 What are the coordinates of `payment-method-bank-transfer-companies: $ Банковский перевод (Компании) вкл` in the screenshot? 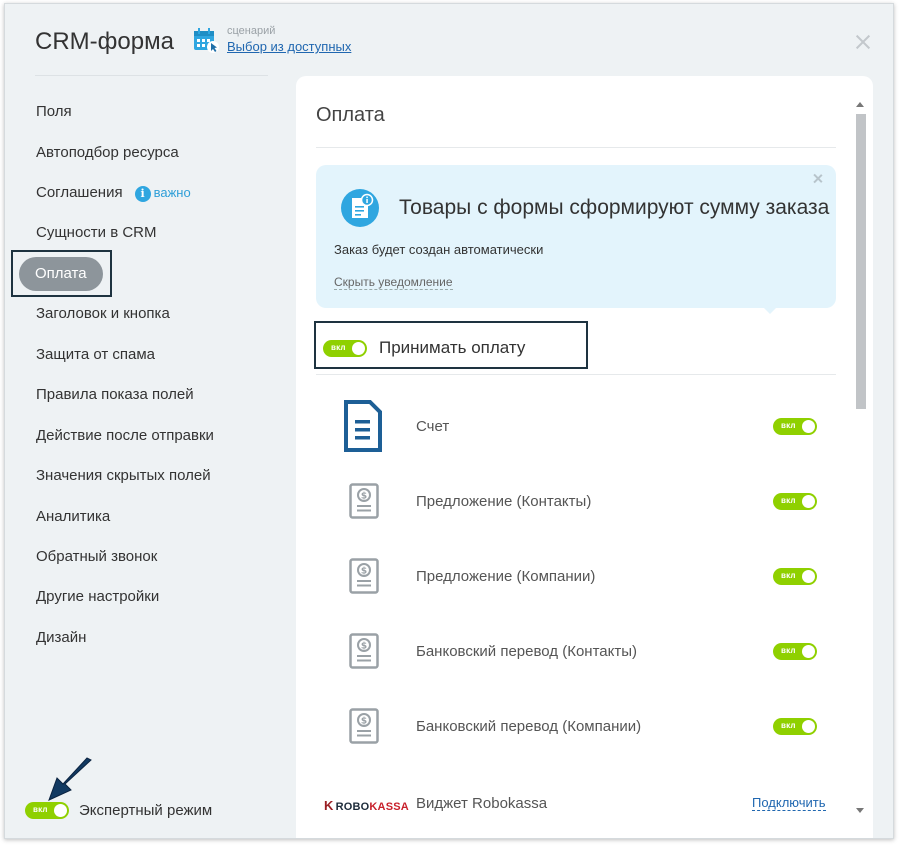 It's located at (576, 738).